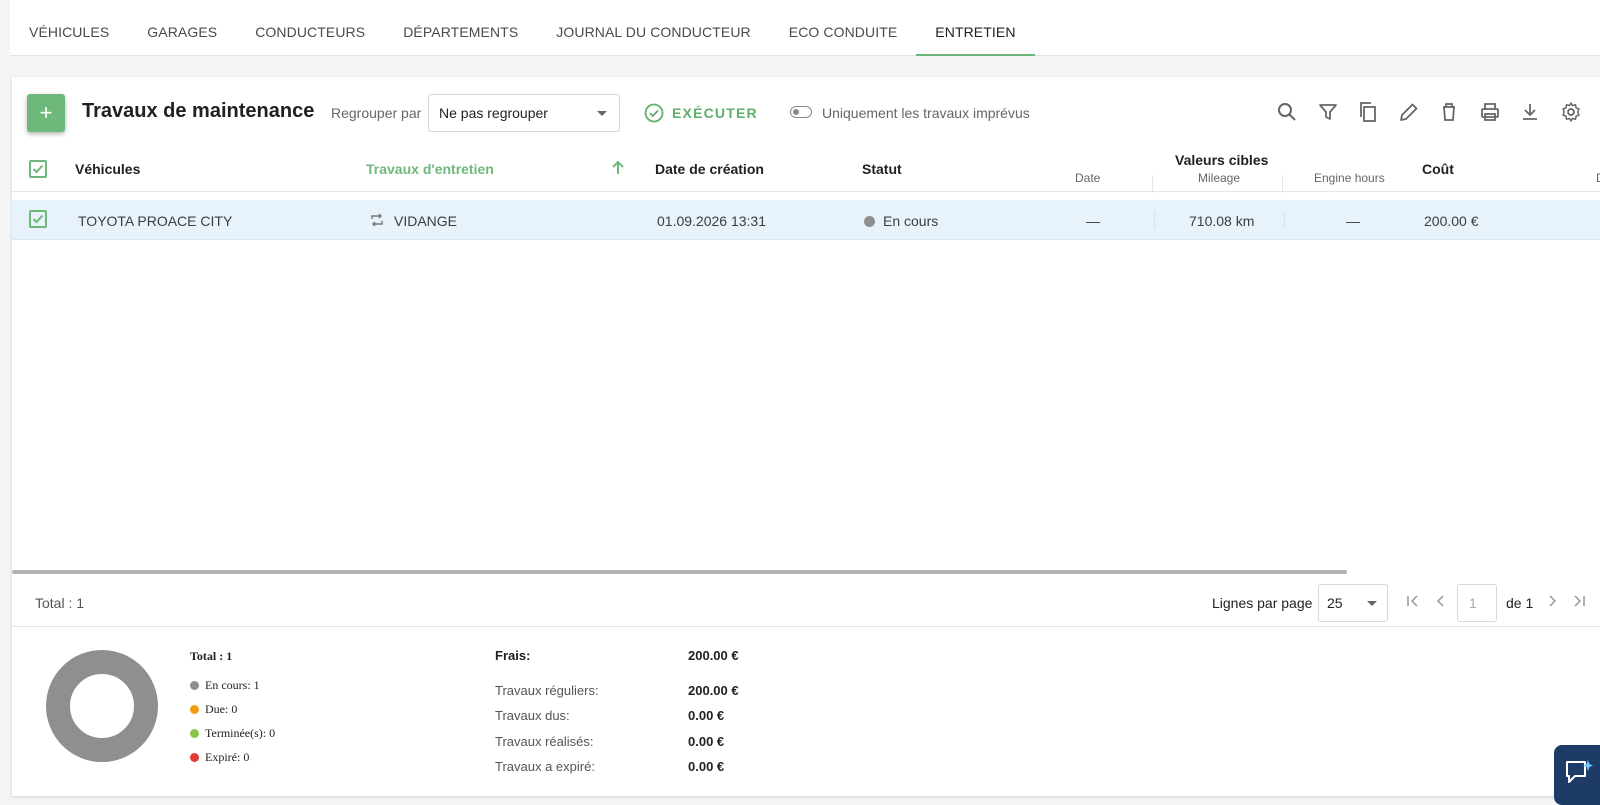  Describe the element at coordinates (801, 112) in the screenshot. I see `unplanned-toggle` at that location.